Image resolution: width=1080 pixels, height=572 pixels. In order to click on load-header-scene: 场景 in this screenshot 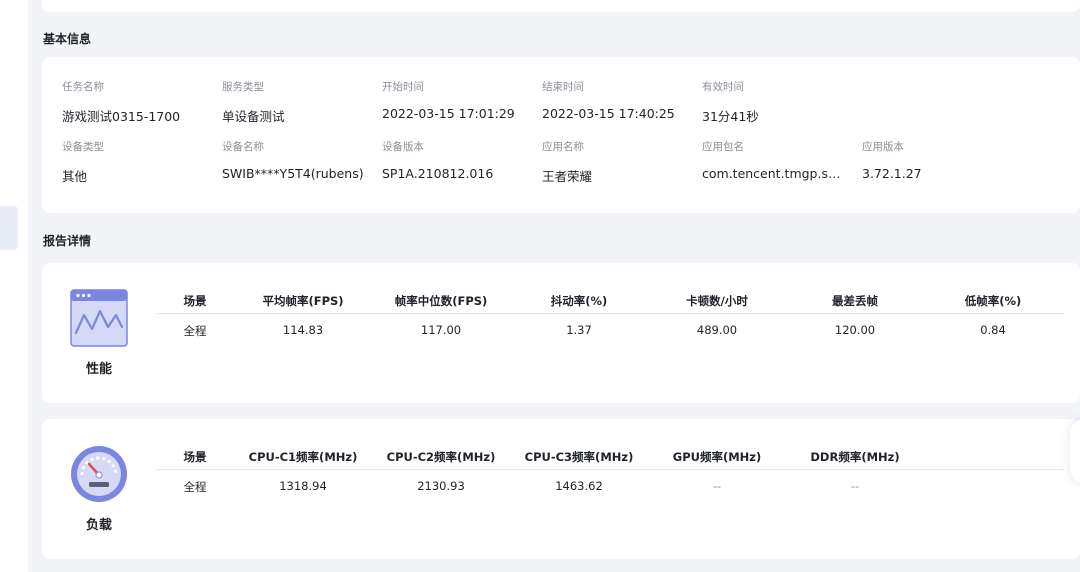, I will do `click(195, 457)`.